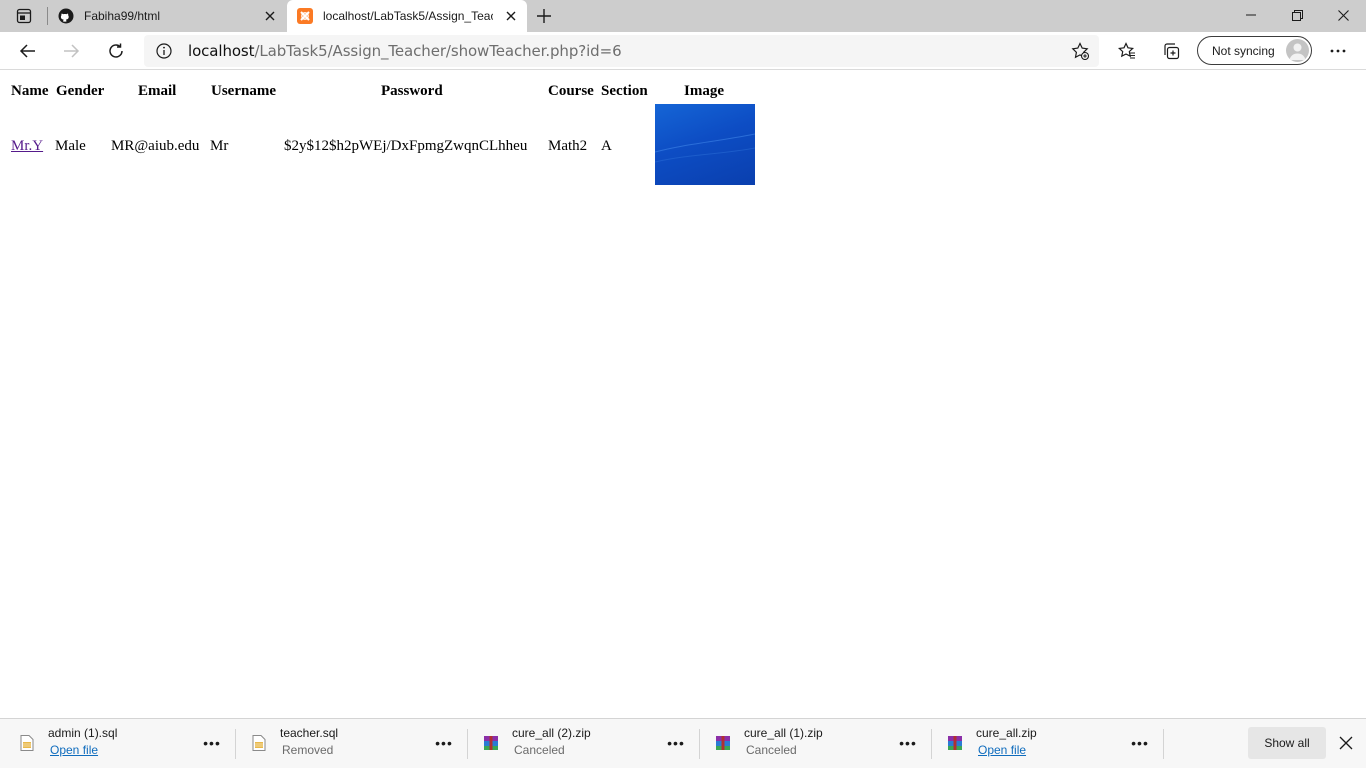  What do you see at coordinates (1006, 733) in the screenshot?
I see `download-filename: cure_all.zip` at bounding box center [1006, 733].